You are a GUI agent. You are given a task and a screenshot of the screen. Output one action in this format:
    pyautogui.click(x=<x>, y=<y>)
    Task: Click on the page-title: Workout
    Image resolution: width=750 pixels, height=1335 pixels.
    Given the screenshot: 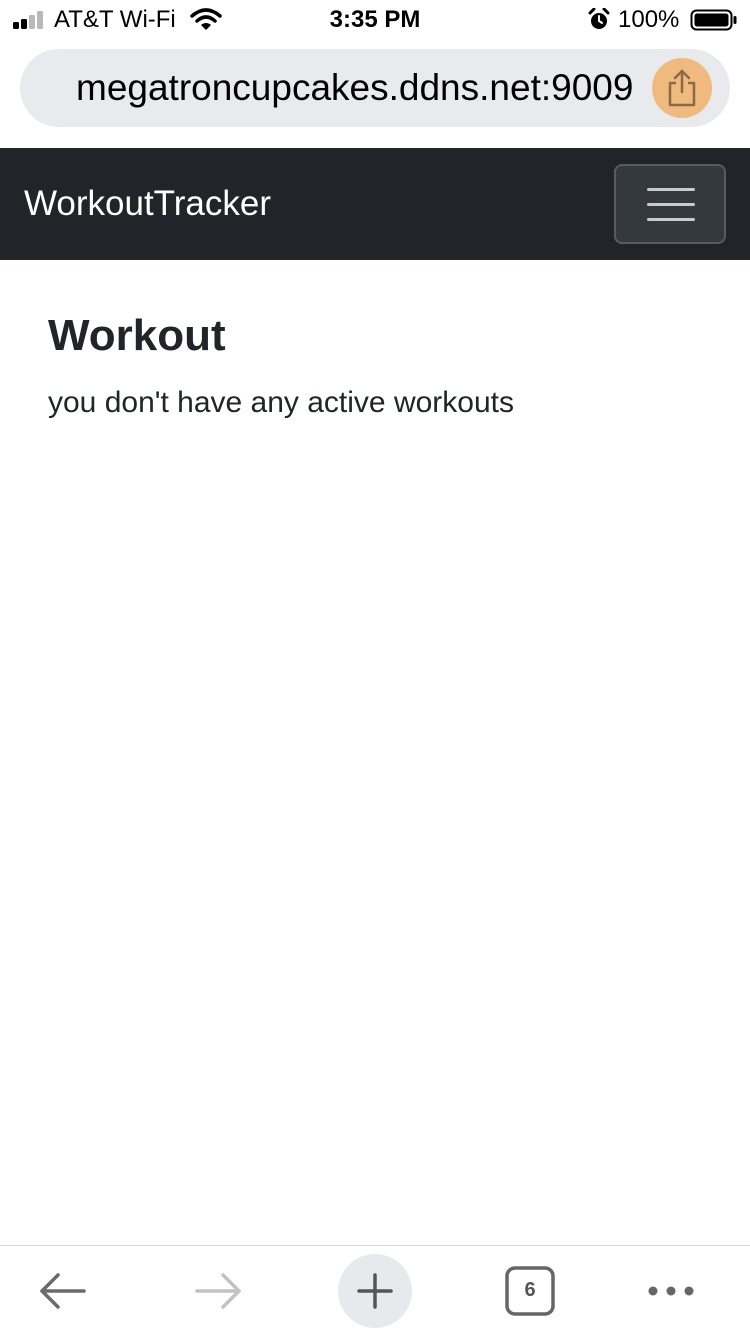 What is the action you would take?
    pyautogui.click(x=137, y=335)
    